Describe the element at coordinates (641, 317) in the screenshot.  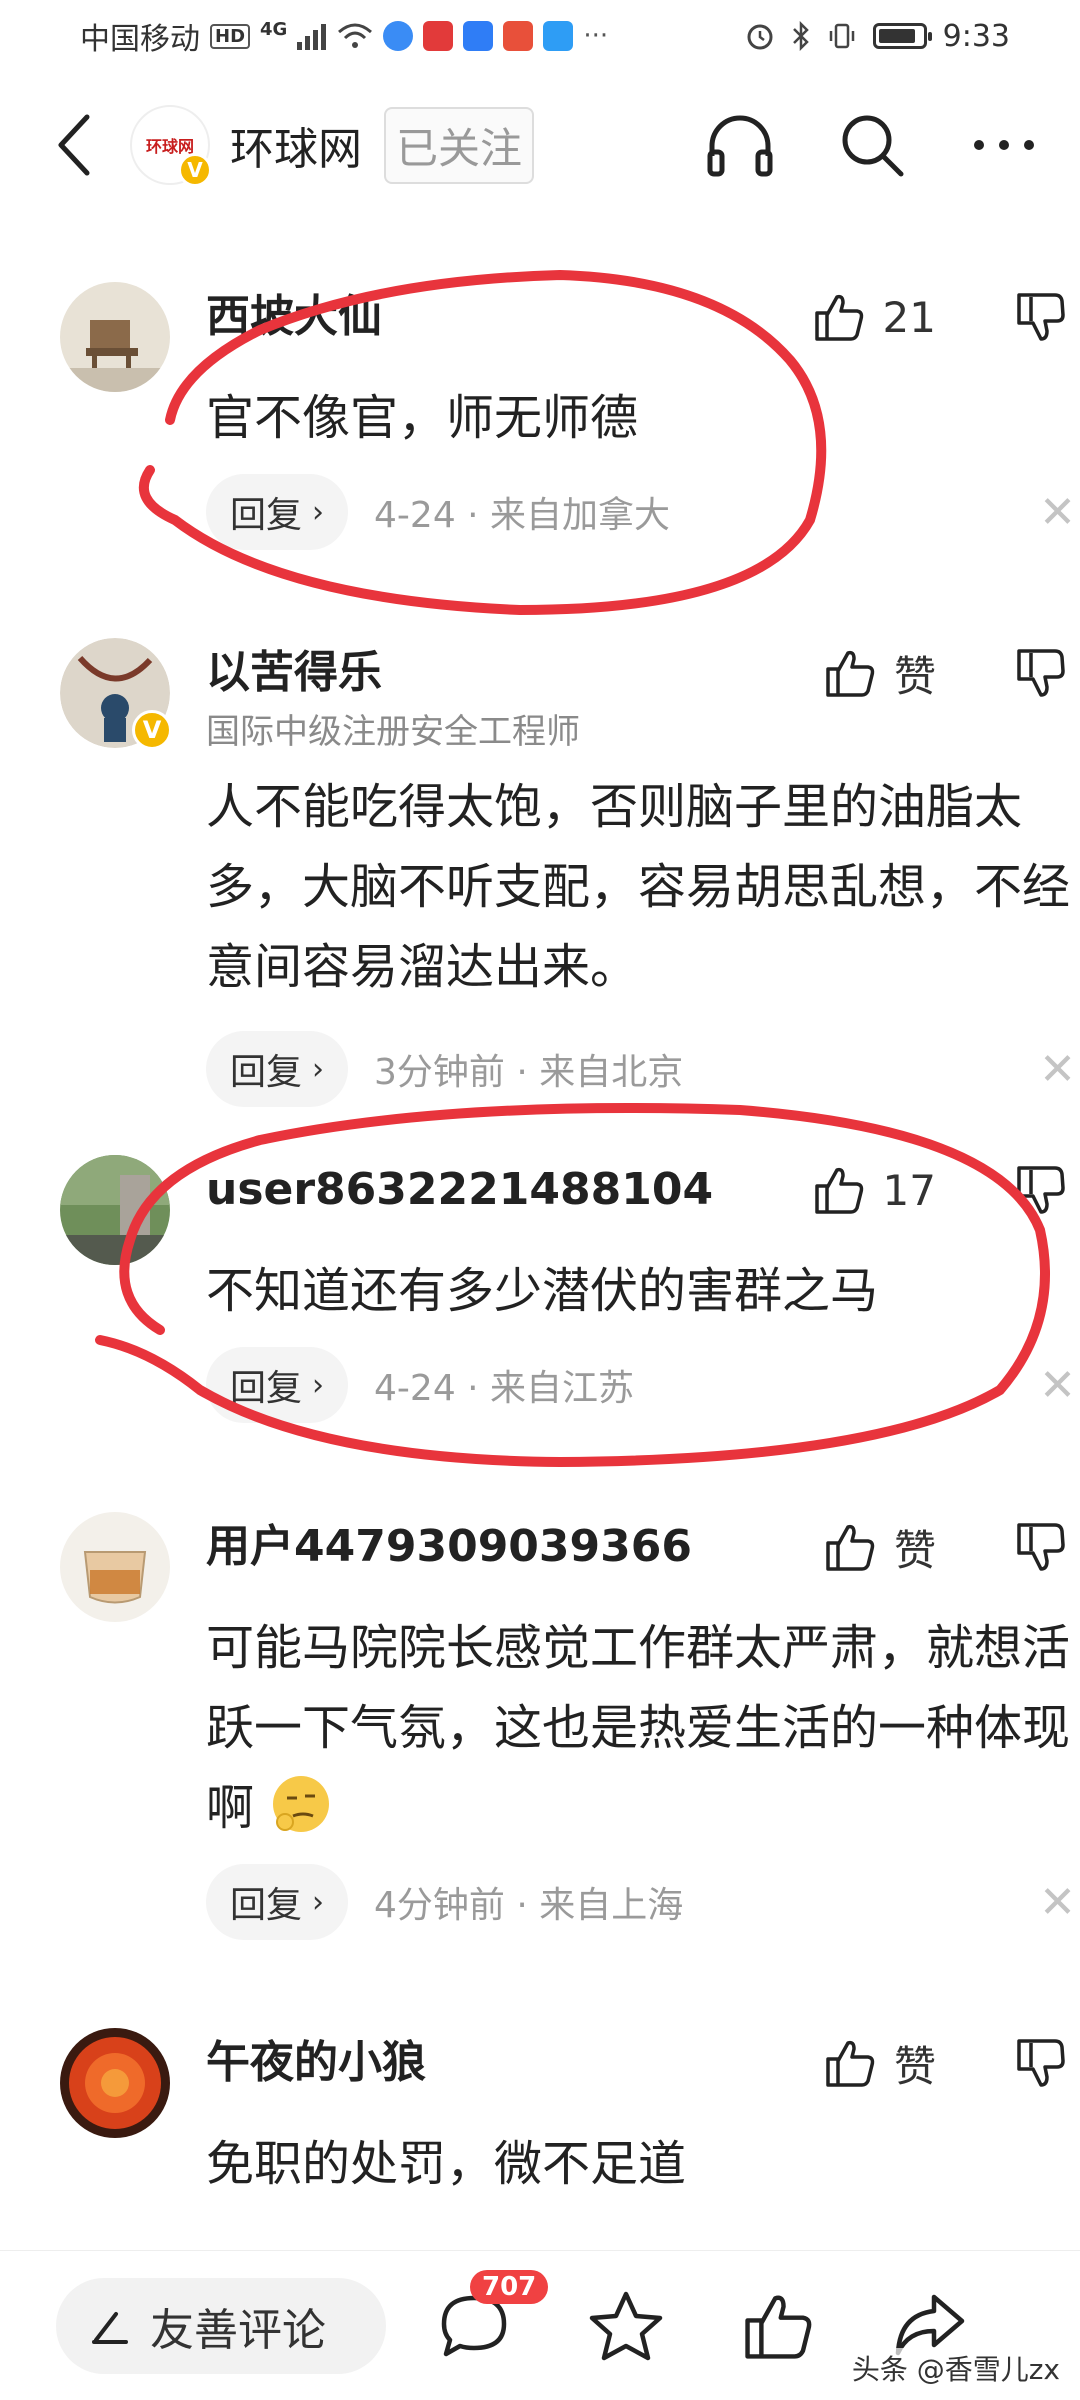
I see `comment-author: 西坡大仙` at that location.